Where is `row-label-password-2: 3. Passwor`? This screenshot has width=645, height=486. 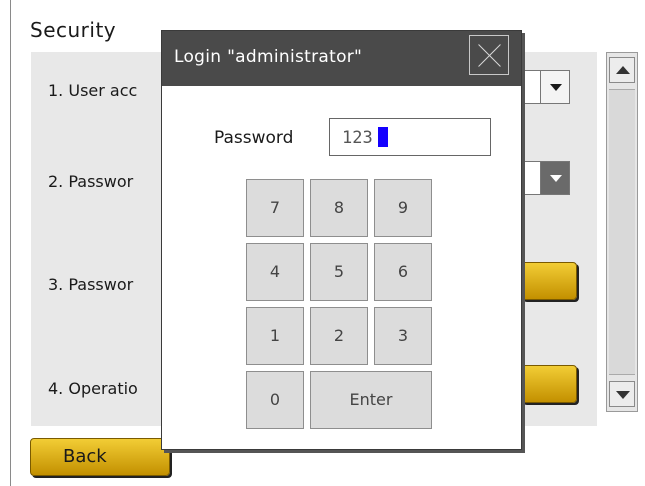 row-label-password-2: 3. Passwor is located at coordinates (91, 284).